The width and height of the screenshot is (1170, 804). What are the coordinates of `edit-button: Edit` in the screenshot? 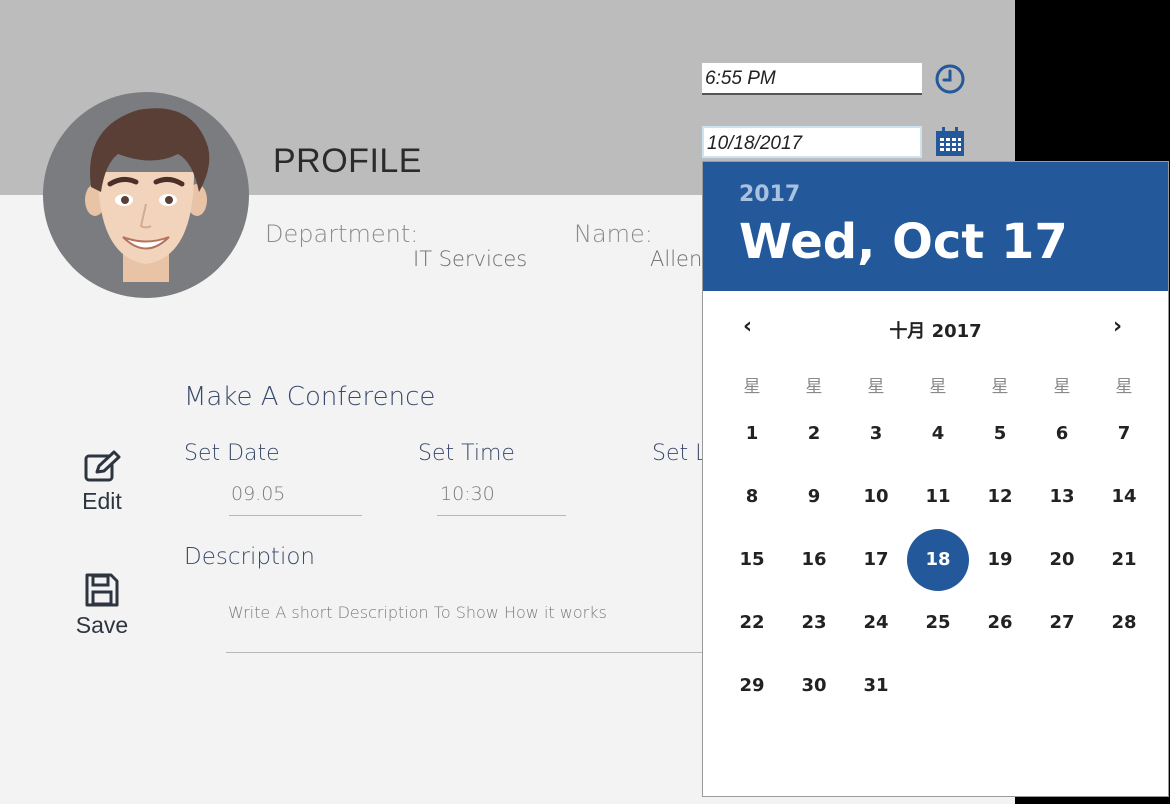 It's located at (102, 482).